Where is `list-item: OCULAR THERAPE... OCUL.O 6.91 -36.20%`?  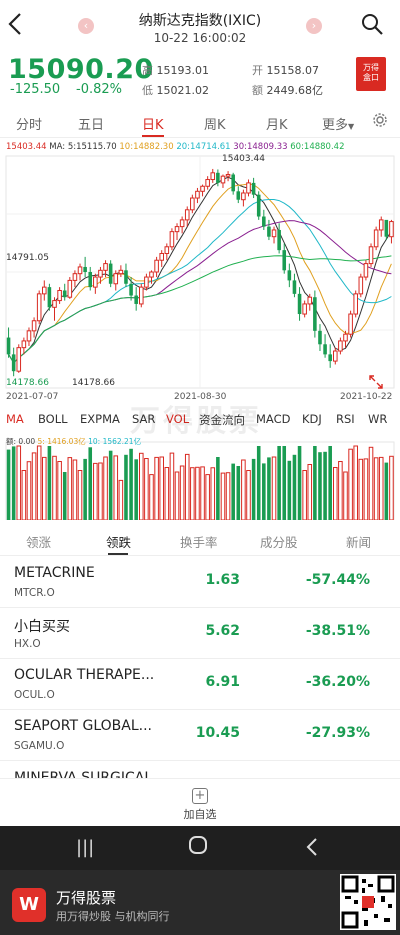
list-item: OCULAR THERAPE... OCUL.O 6.91 -36.20% is located at coordinates (200, 684).